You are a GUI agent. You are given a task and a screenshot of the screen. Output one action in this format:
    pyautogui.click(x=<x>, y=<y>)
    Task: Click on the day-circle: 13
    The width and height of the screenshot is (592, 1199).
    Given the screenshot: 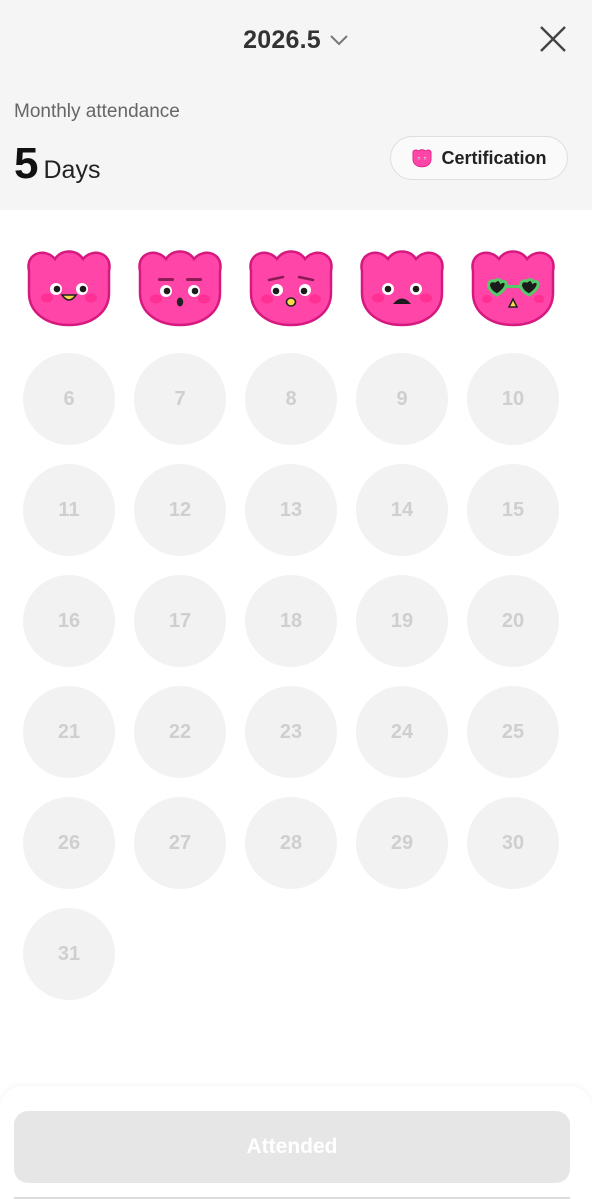 What is the action you would take?
    pyautogui.click(x=291, y=510)
    